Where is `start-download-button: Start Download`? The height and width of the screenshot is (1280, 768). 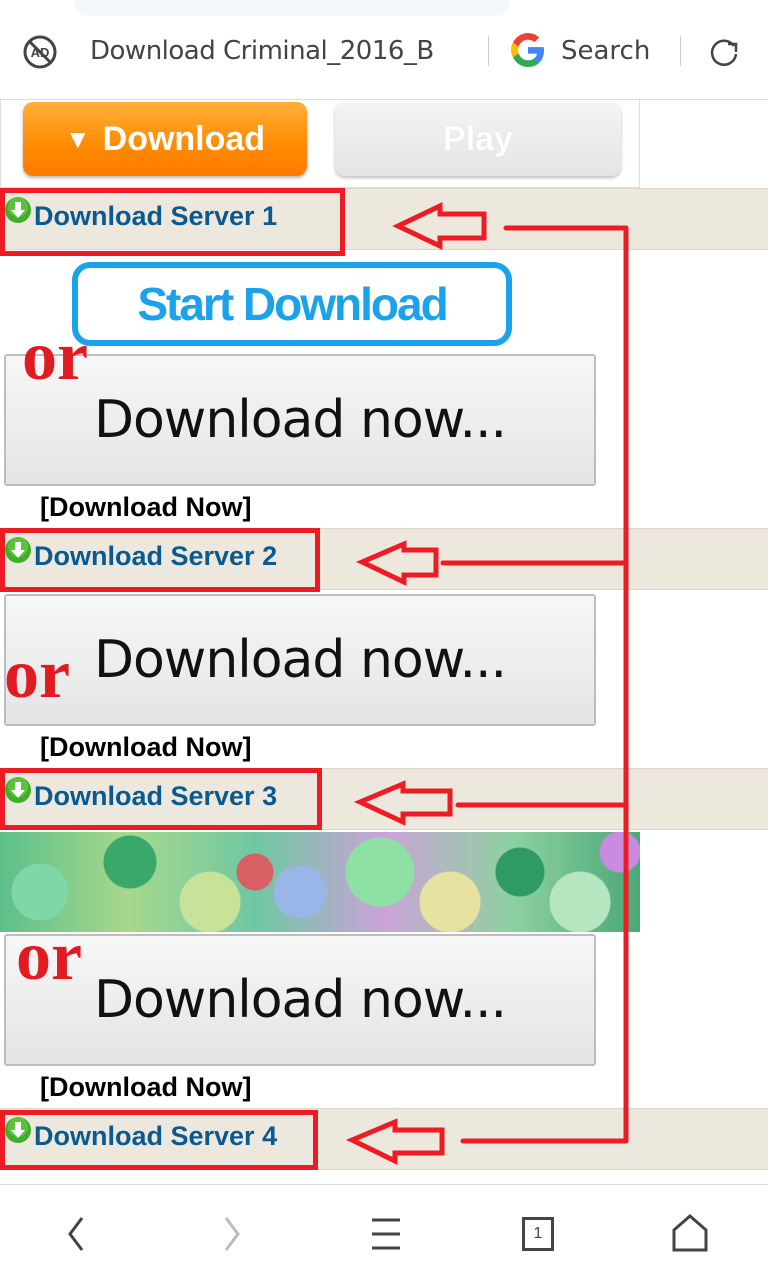 start-download-button: Start Download is located at coordinates (292, 304).